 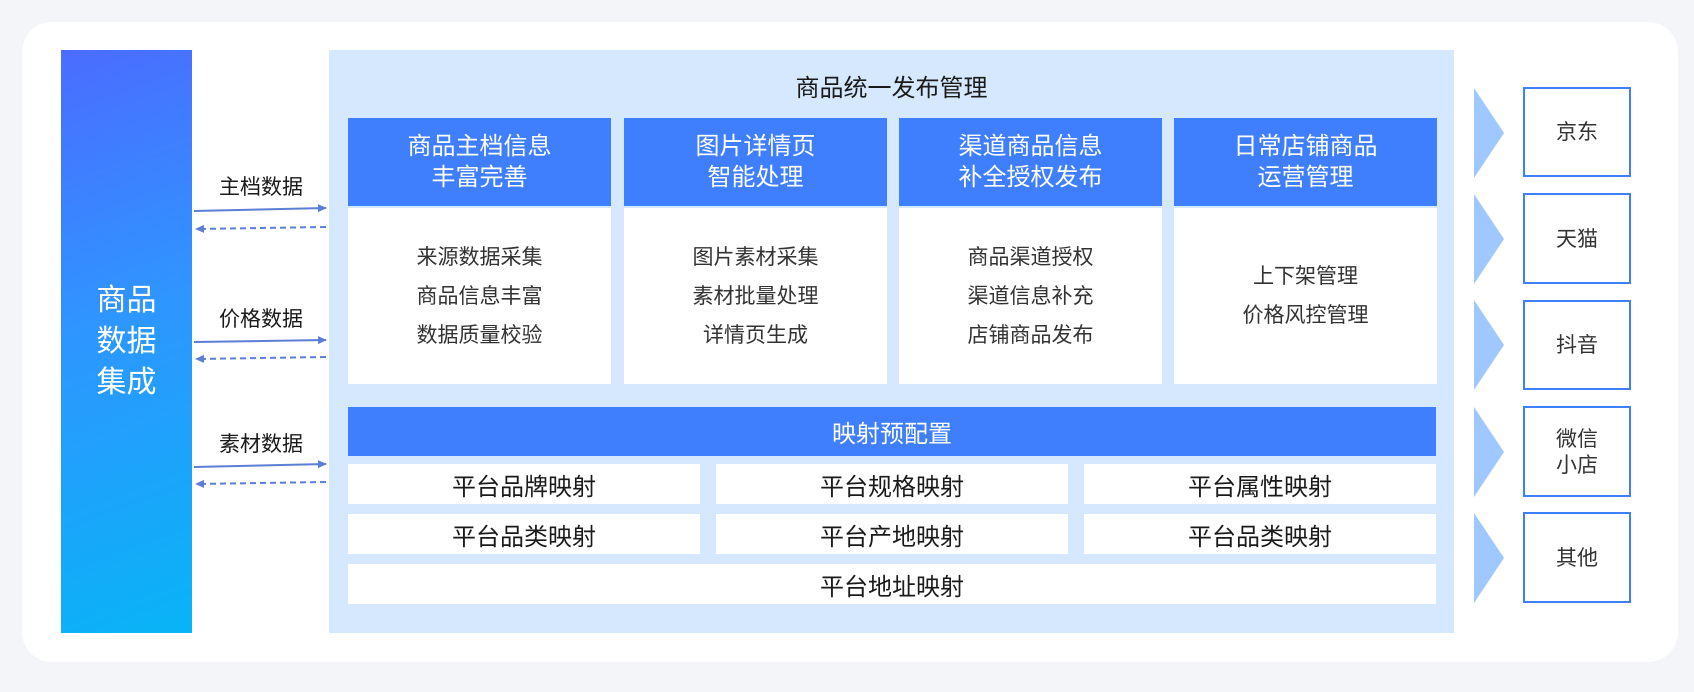 I want to click on module-item: 上下架管理, so click(x=1305, y=276).